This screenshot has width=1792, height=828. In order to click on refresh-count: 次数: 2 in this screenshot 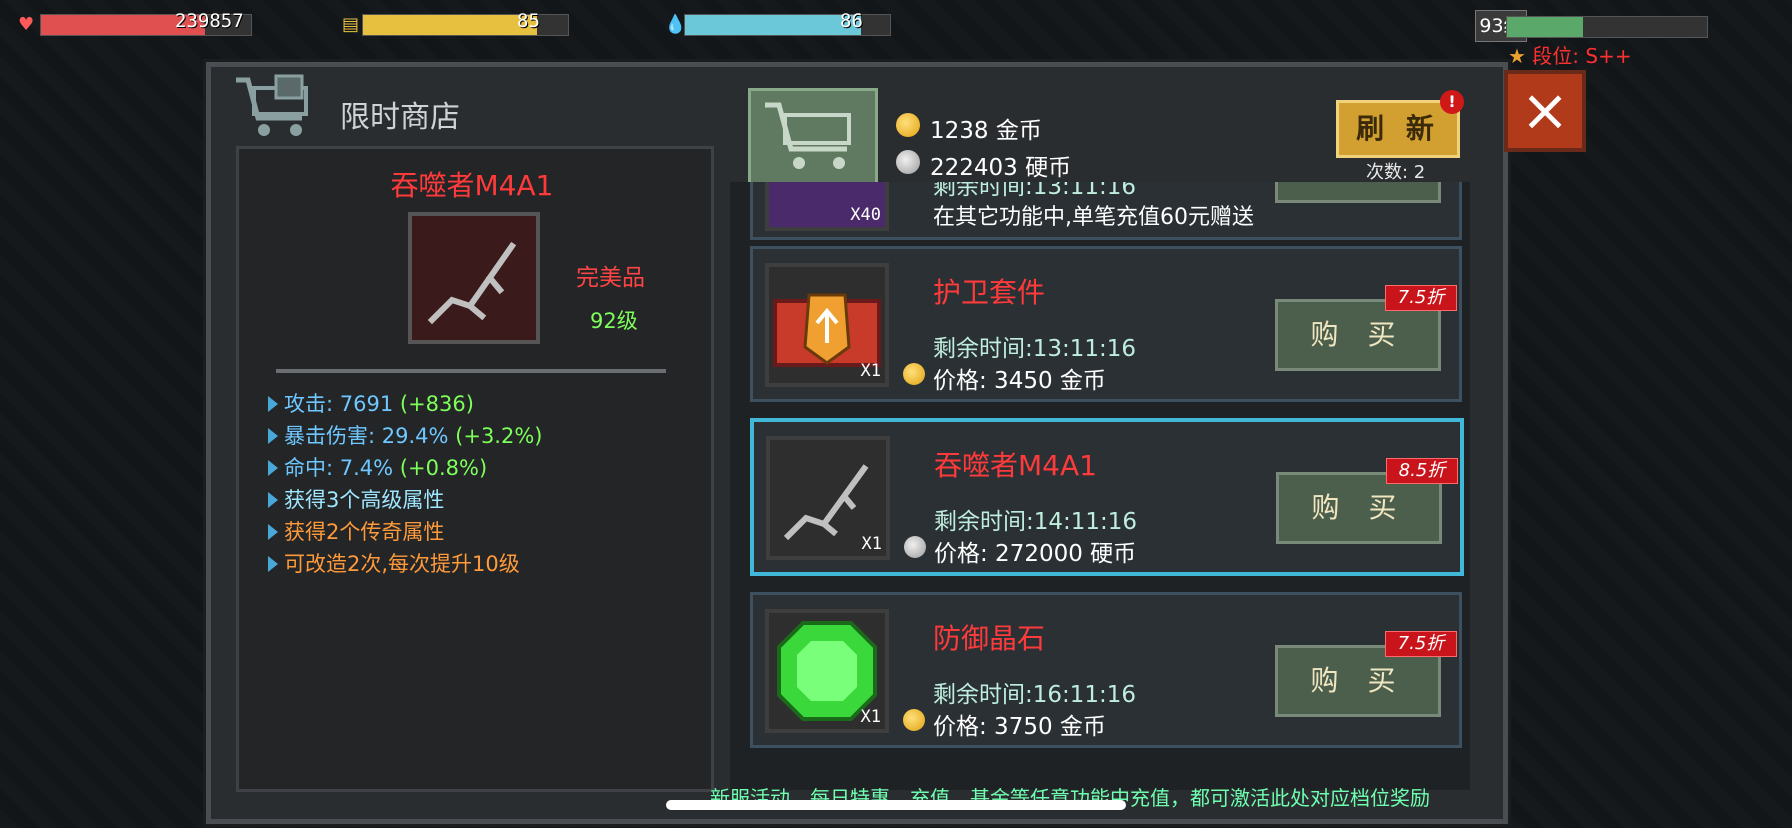, I will do `click(1396, 172)`.